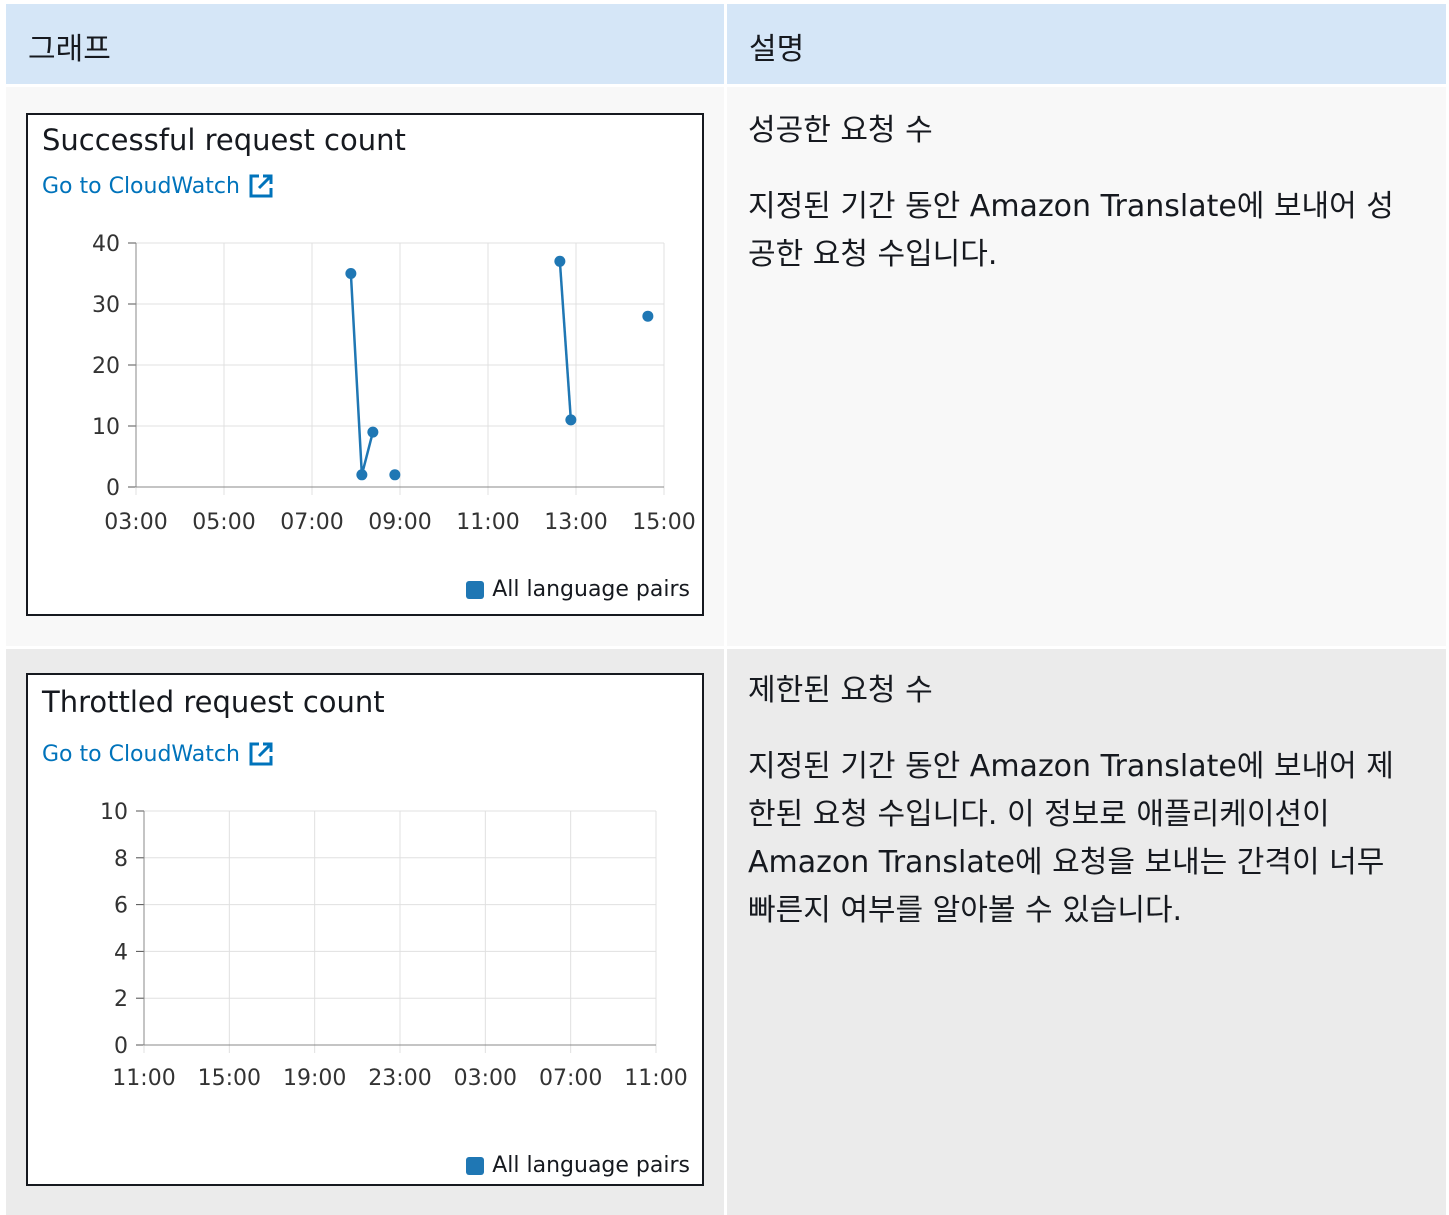  I want to click on description-title: 제한된 요청 수, so click(840, 690).